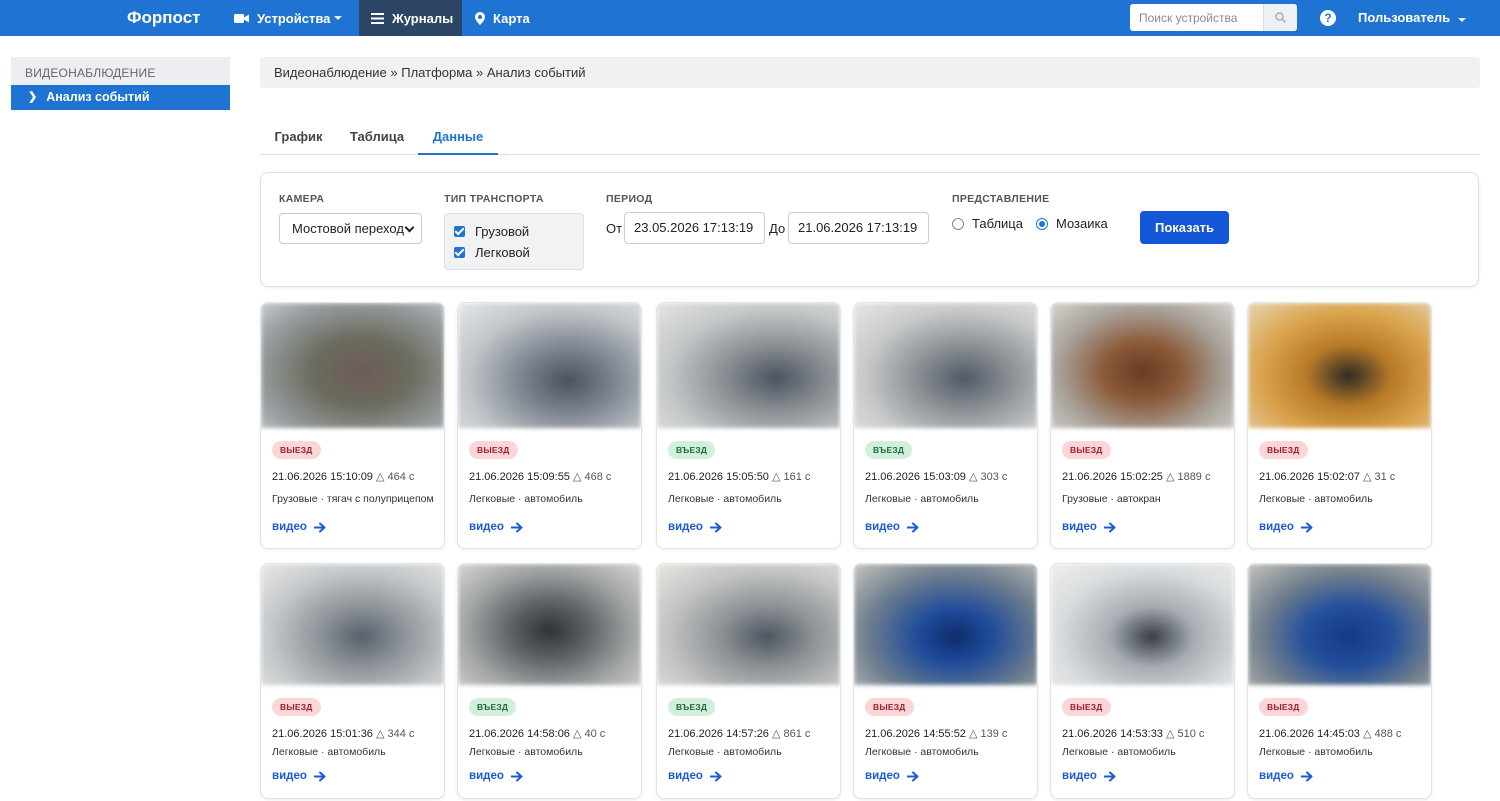 This screenshot has height=801, width=1500. I want to click on nav-map: Карта, so click(502, 18).